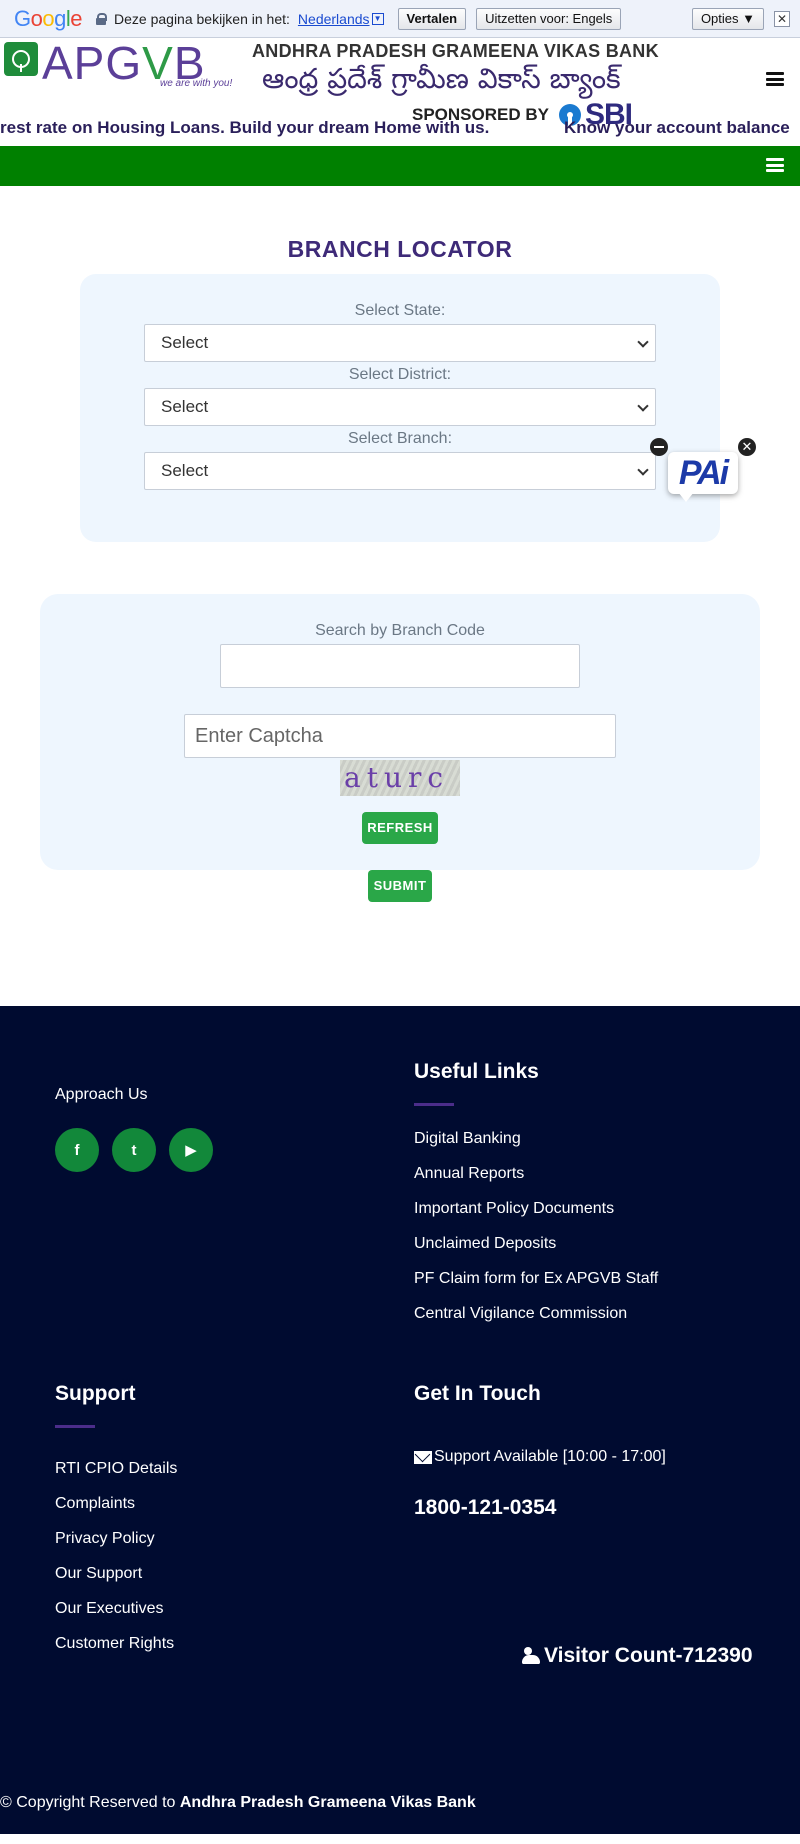 The image size is (800, 1844). What do you see at coordinates (90, 1802) in the screenshot?
I see `copyright-prefix: © Copyright Reserved to` at bounding box center [90, 1802].